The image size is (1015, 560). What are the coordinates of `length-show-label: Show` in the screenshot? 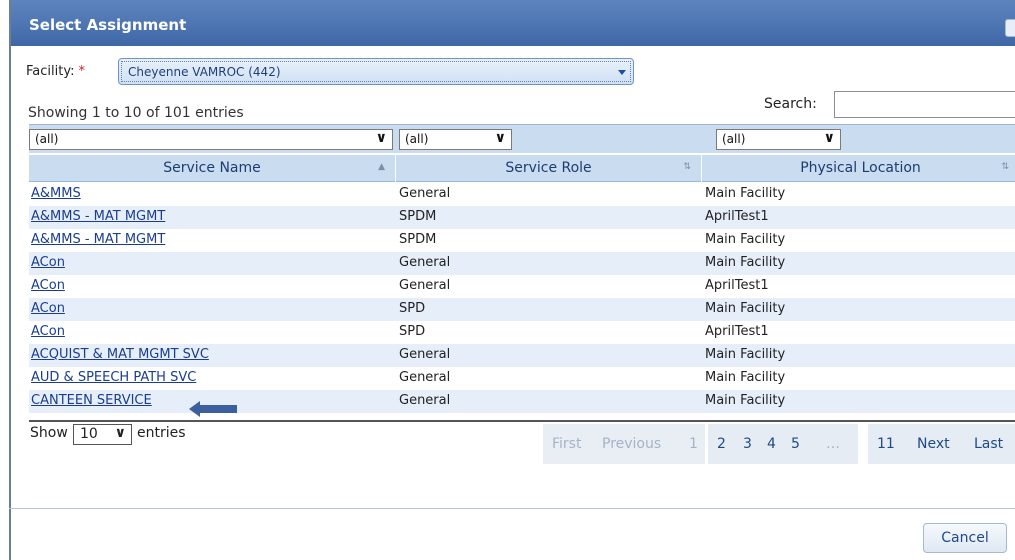 It's located at (49, 433).